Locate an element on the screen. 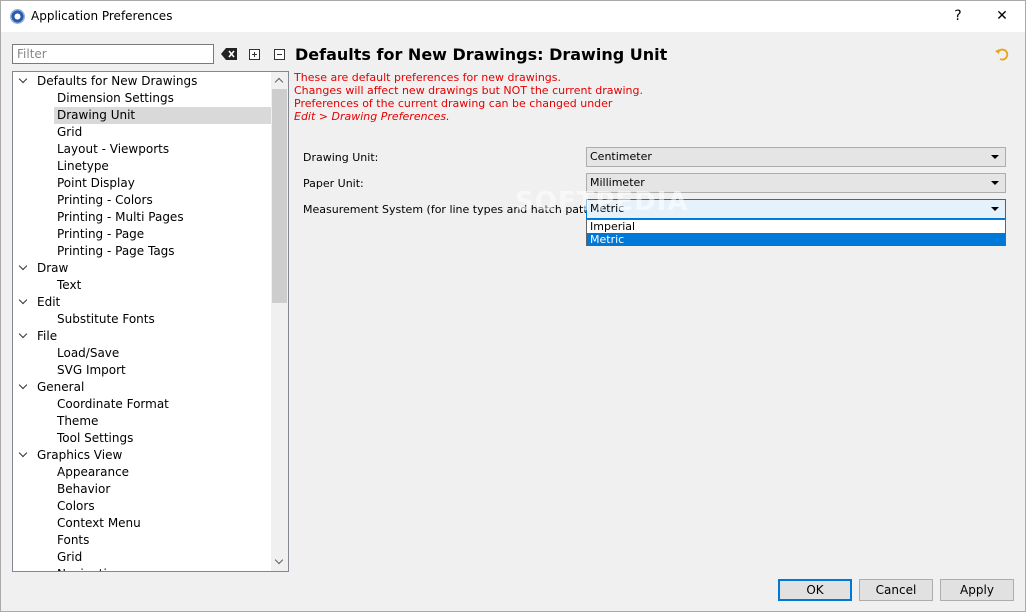 This screenshot has height=612, width=1026. option-imperial: Imperial is located at coordinates (796, 226).